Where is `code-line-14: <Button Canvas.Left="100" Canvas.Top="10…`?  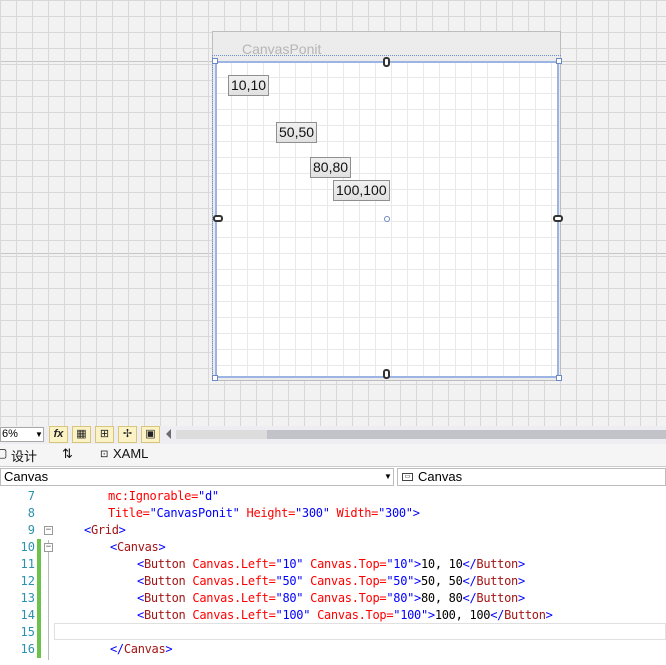
code-line-14: <Button Canvas.Left="100" Canvas.Top="10… is located at coordinates (345, 615).